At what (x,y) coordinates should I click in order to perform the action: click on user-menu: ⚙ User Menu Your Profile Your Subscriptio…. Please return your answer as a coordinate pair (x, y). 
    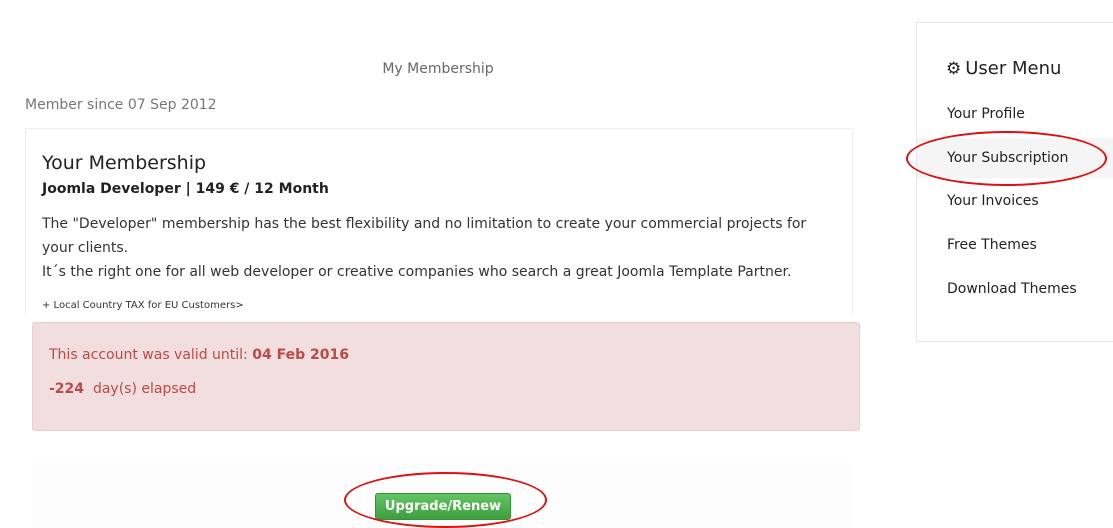
    Looking at the image, I should click on (1014, 182).